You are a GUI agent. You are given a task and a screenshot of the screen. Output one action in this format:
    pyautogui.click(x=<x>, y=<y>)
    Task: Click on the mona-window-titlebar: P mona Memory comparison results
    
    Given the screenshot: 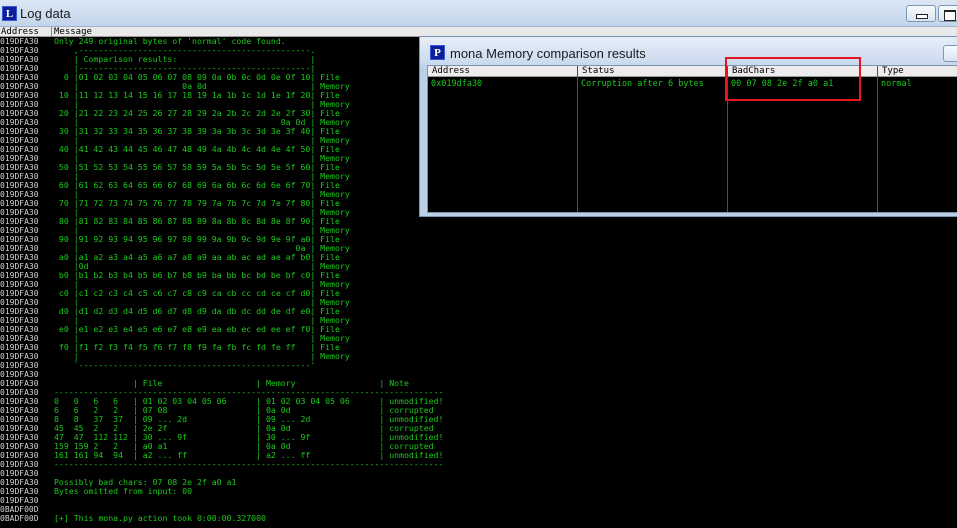 What is the action you would take?
    pyautogui.click(x=688, y=51)
    